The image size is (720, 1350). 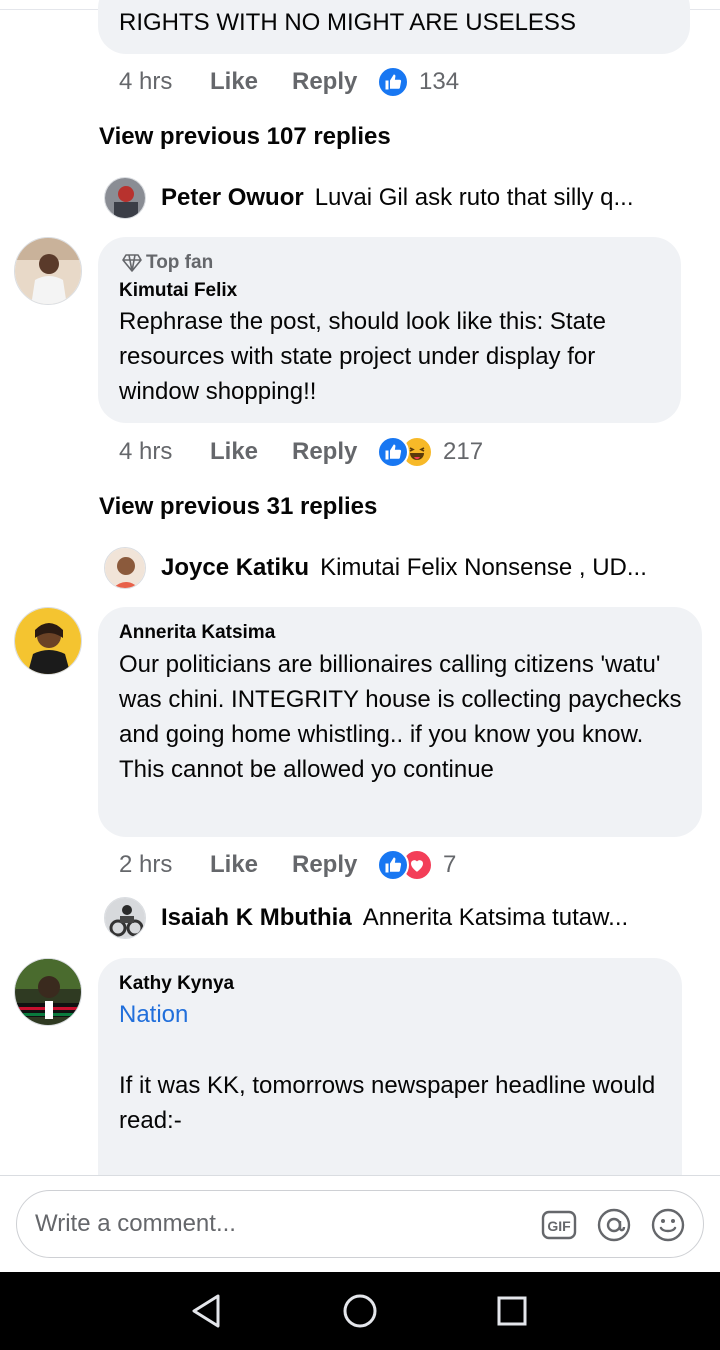 What do you see at coordinates (668, 1225) in the screenshot?
I see `emoji-icon` at bounding box center [668, 1225].